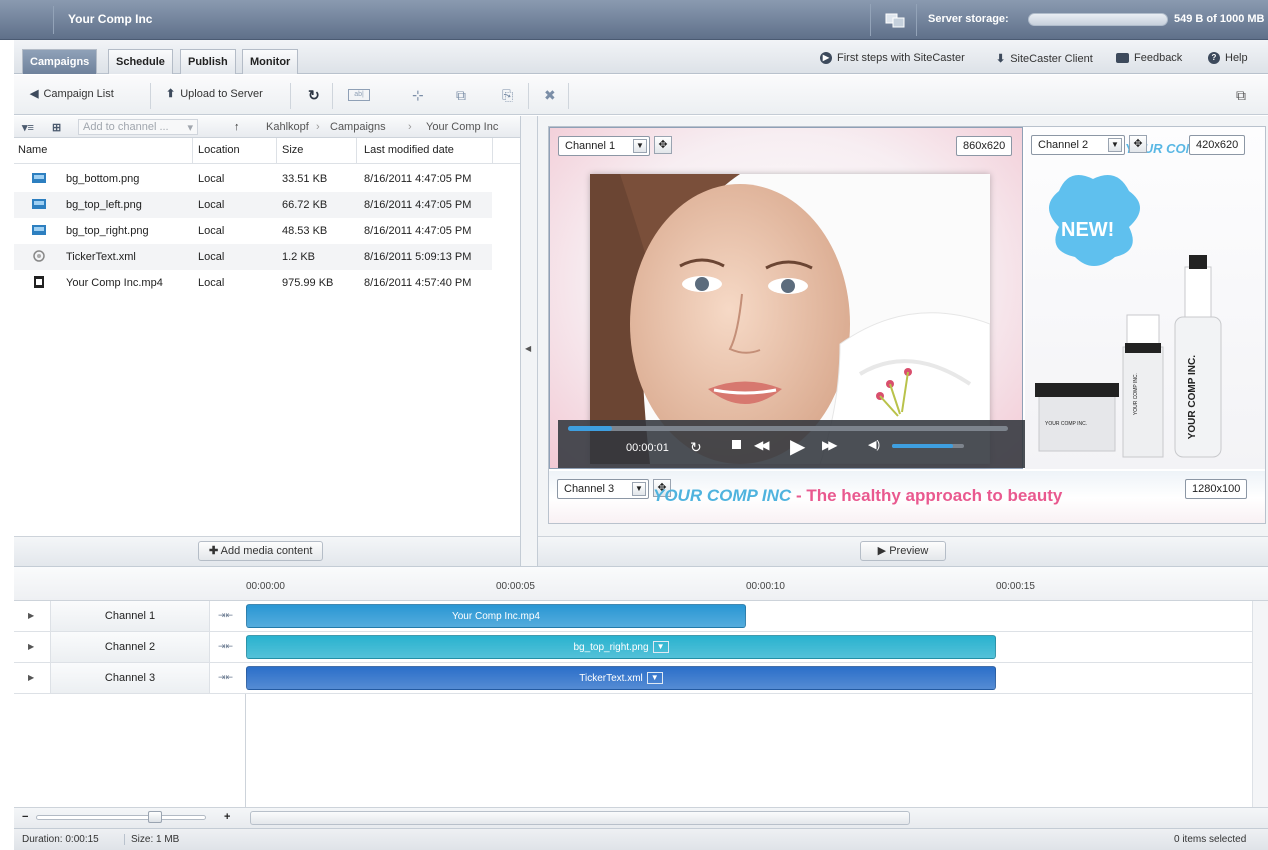  I want to click on timeline-clip: bg_top_right.png ▼, so click(621, 647).